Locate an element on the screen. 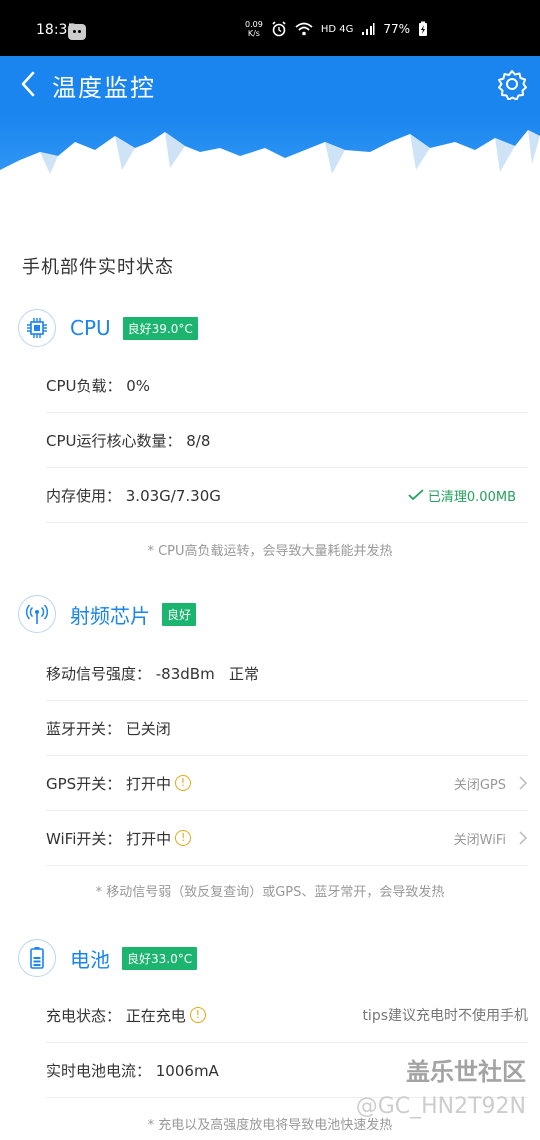 This screenshot has width=540, height=1140. gear-icon is located at coordinates (512, 85).